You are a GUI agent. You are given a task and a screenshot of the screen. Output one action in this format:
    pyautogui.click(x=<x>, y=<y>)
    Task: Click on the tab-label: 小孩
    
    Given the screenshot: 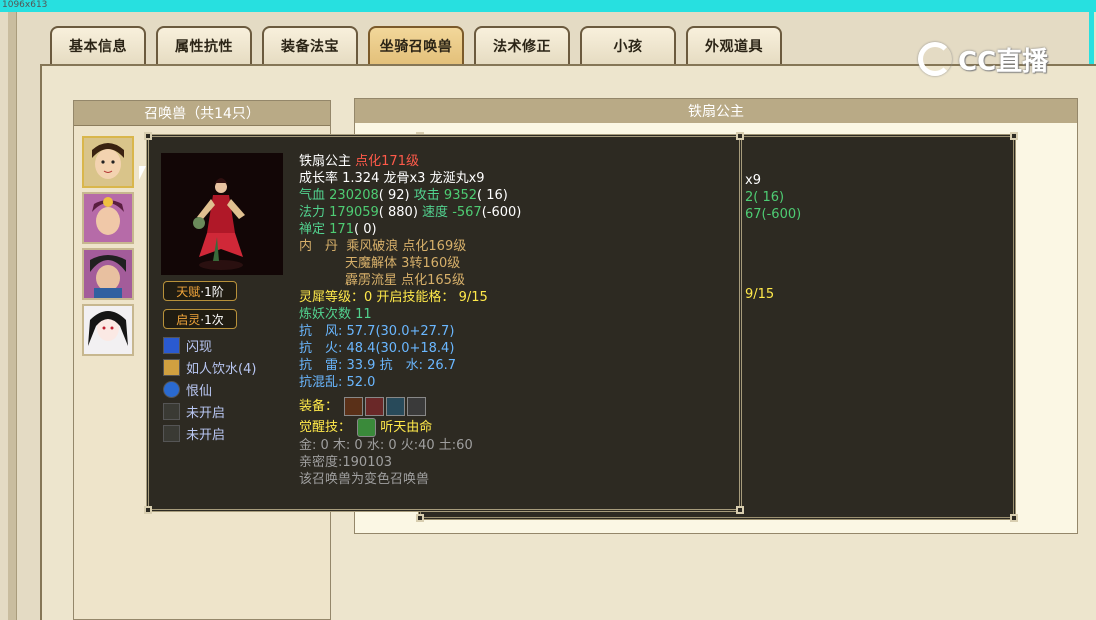 What is the action you would take?
    pyautogui.click(x=628, y=47)
    